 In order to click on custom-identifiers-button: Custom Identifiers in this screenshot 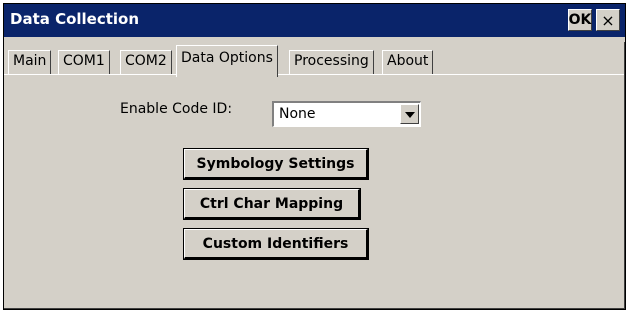, I will do `click(276, 244)`.